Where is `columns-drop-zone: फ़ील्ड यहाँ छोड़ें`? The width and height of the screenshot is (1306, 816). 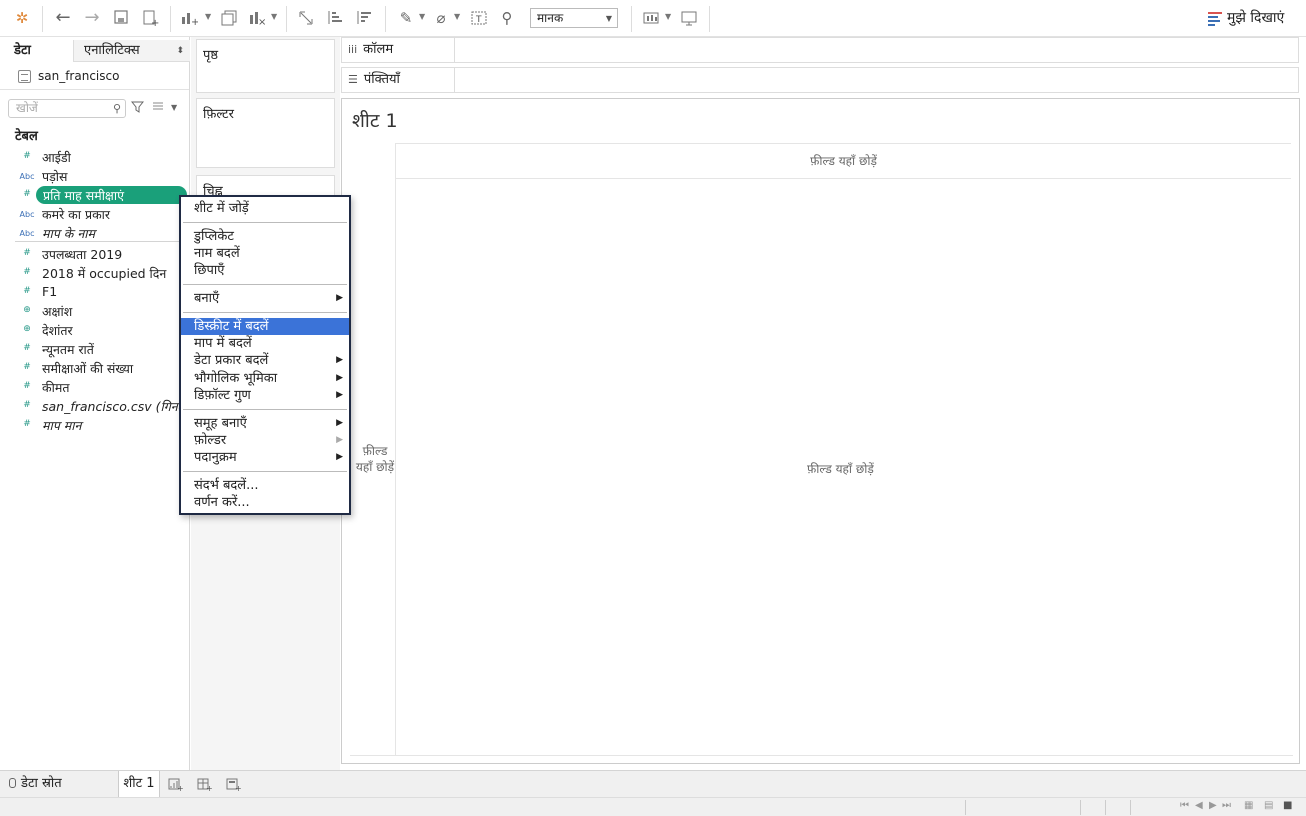
columns-drop-zone: फ़ील्ड यहाँ छोड़ें is located at coordinates (843, 161).